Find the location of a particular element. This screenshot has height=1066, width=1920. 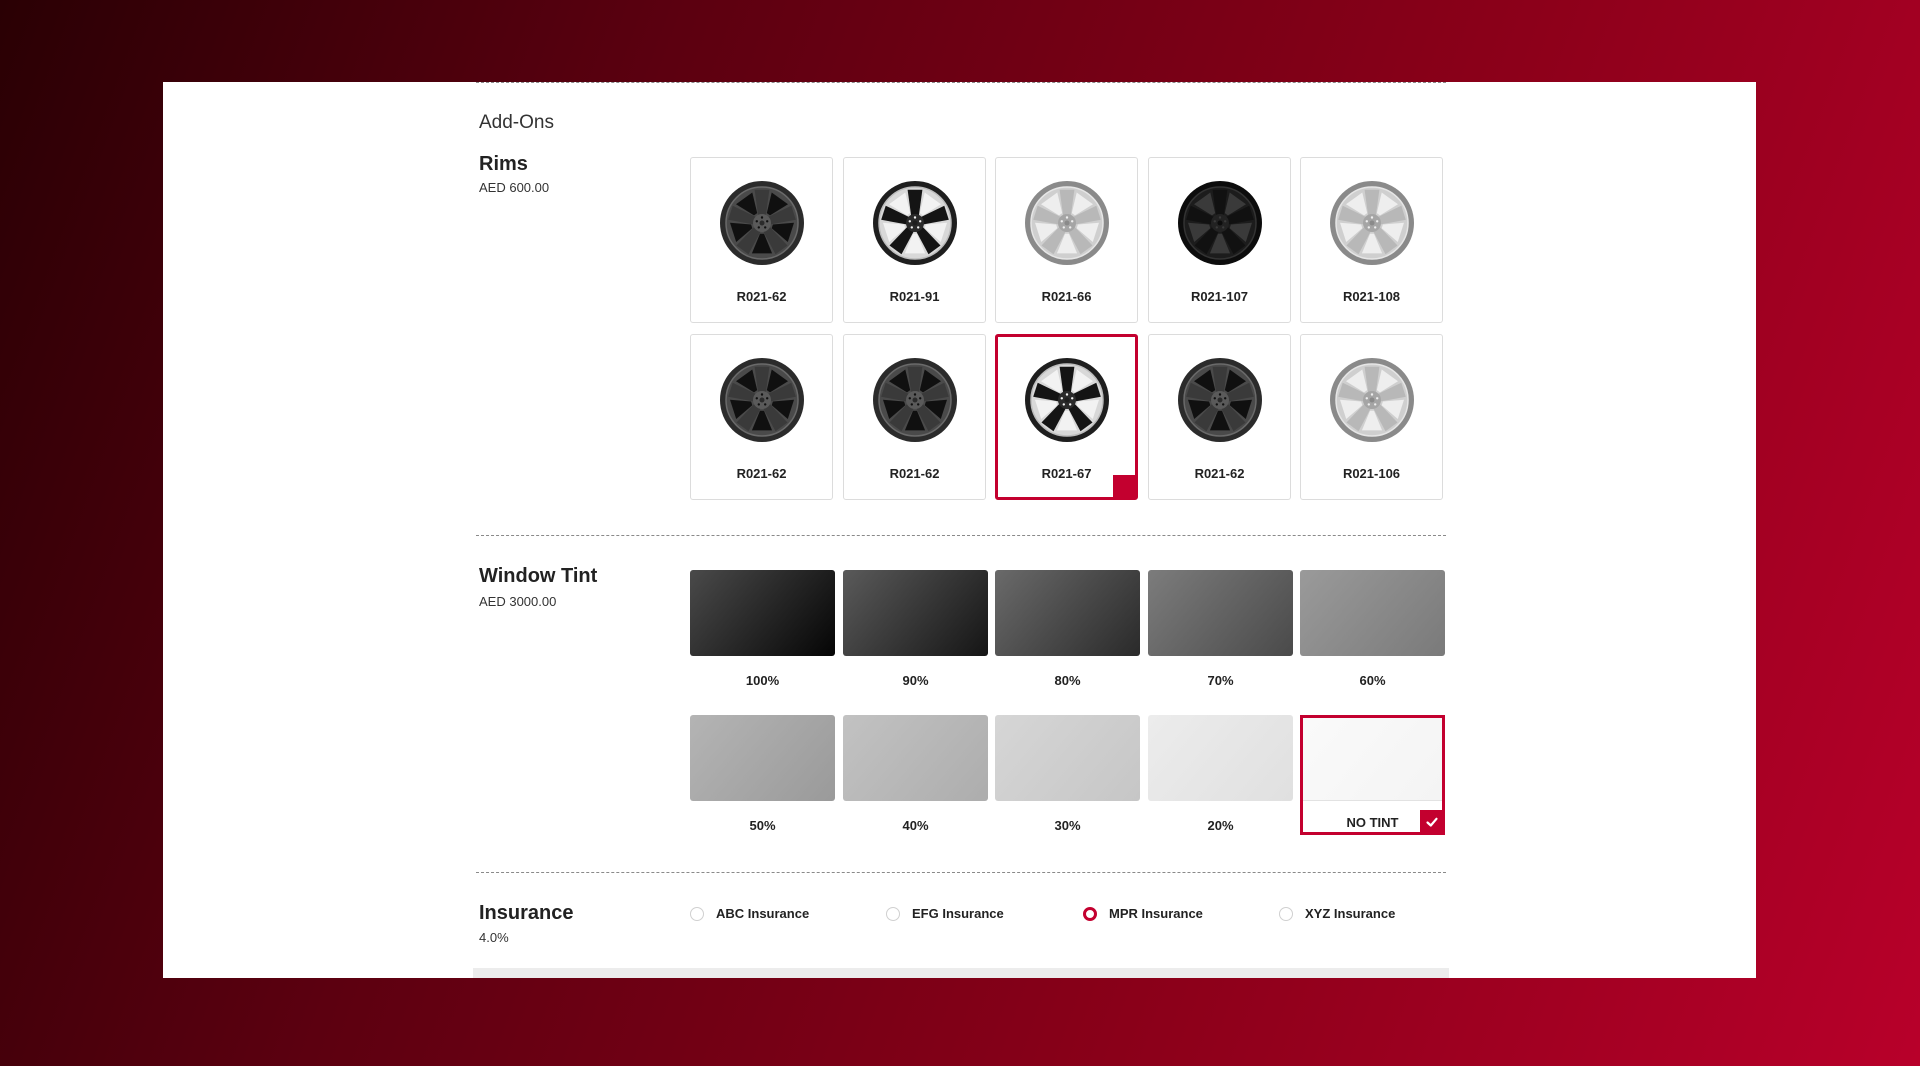

rims-price: AED 600.00 is located at coordinates (514, 187).